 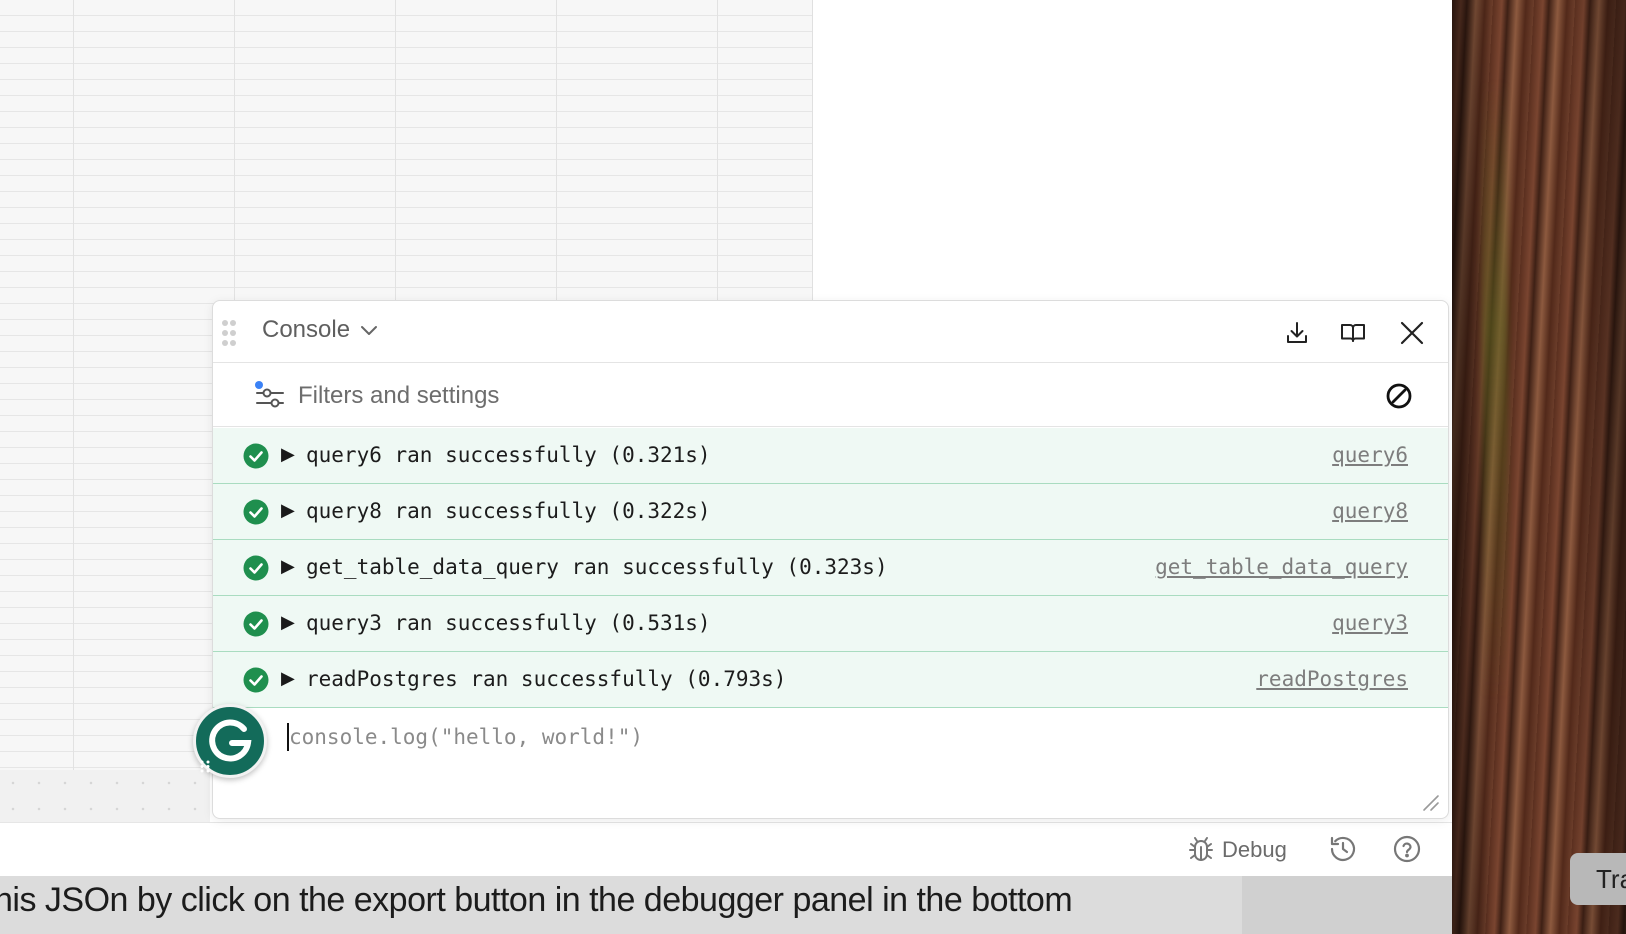 What do you see at coordinates (1430, 802) in the screenshot?
I see `resize-grip-icon` at bounding box center [1430, 802].